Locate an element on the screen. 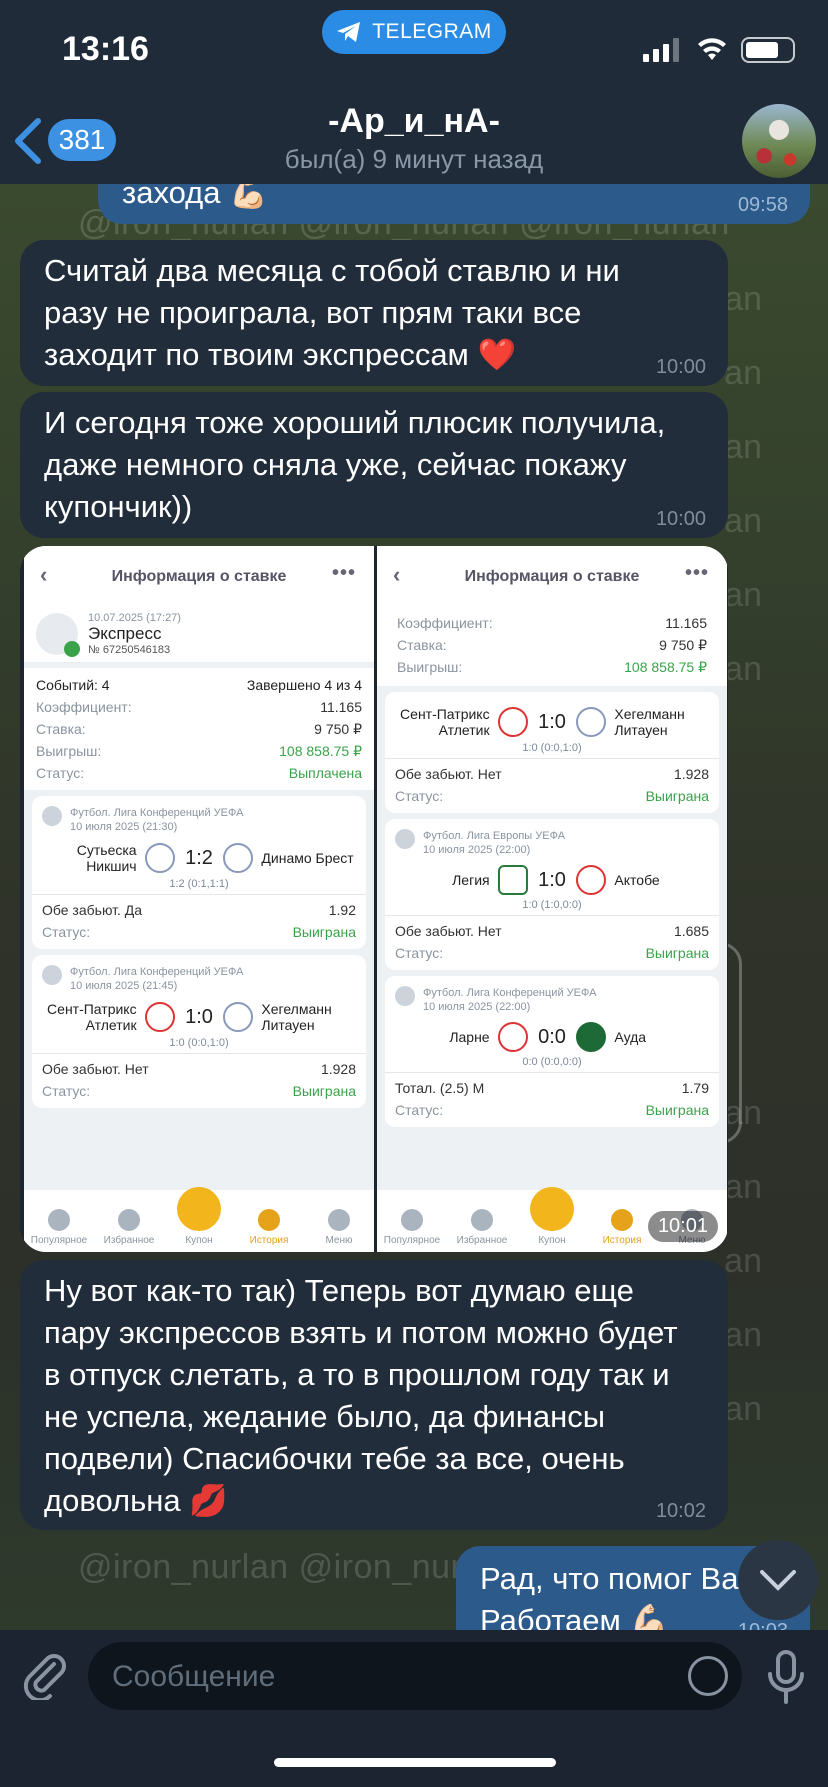  away-team: Ауда is located at coordinates (630, 1037).